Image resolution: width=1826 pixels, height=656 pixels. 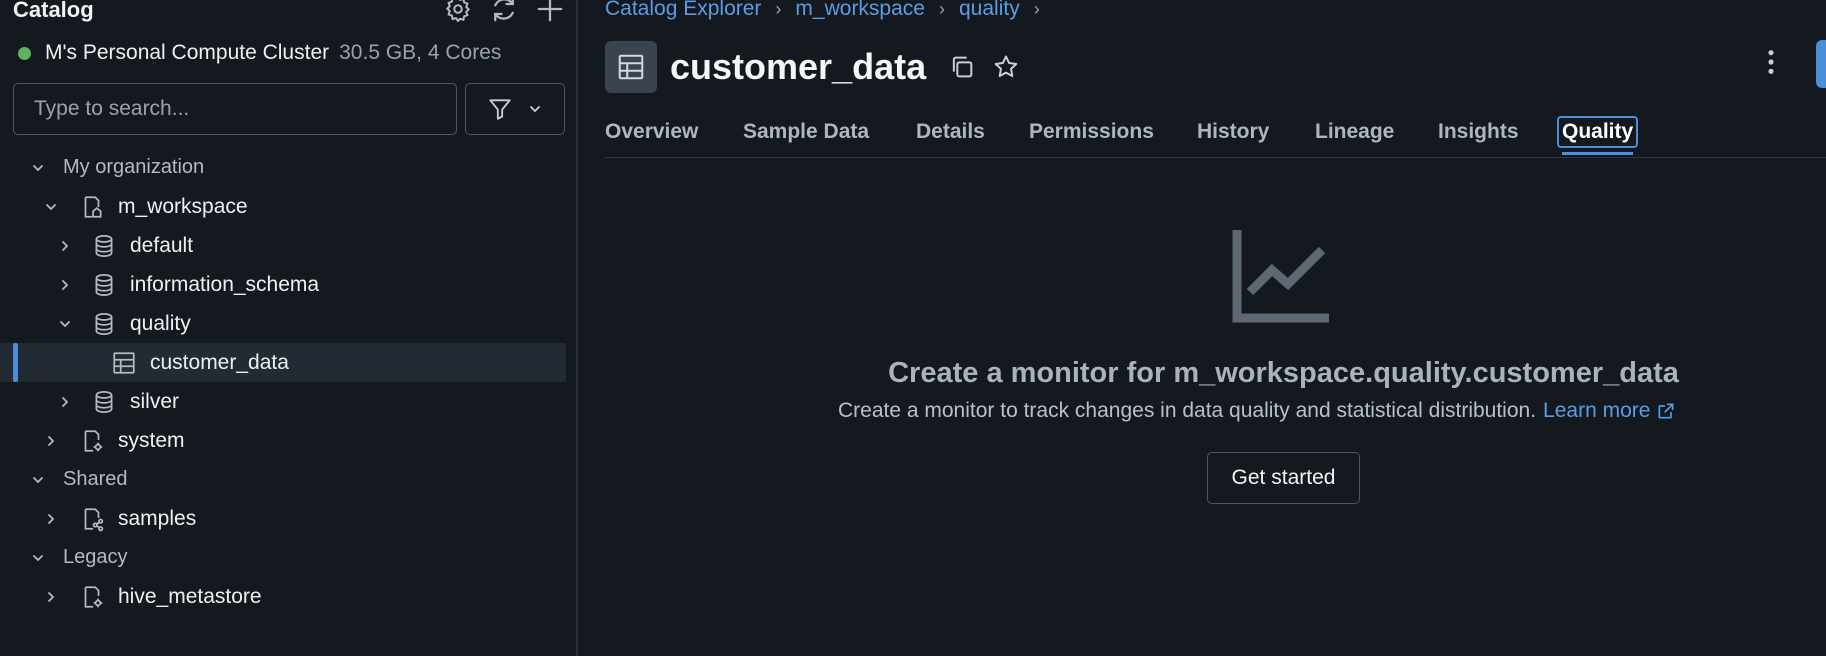 I want to click on learn-more-label: Learn more, so click(x=1597, y=410).